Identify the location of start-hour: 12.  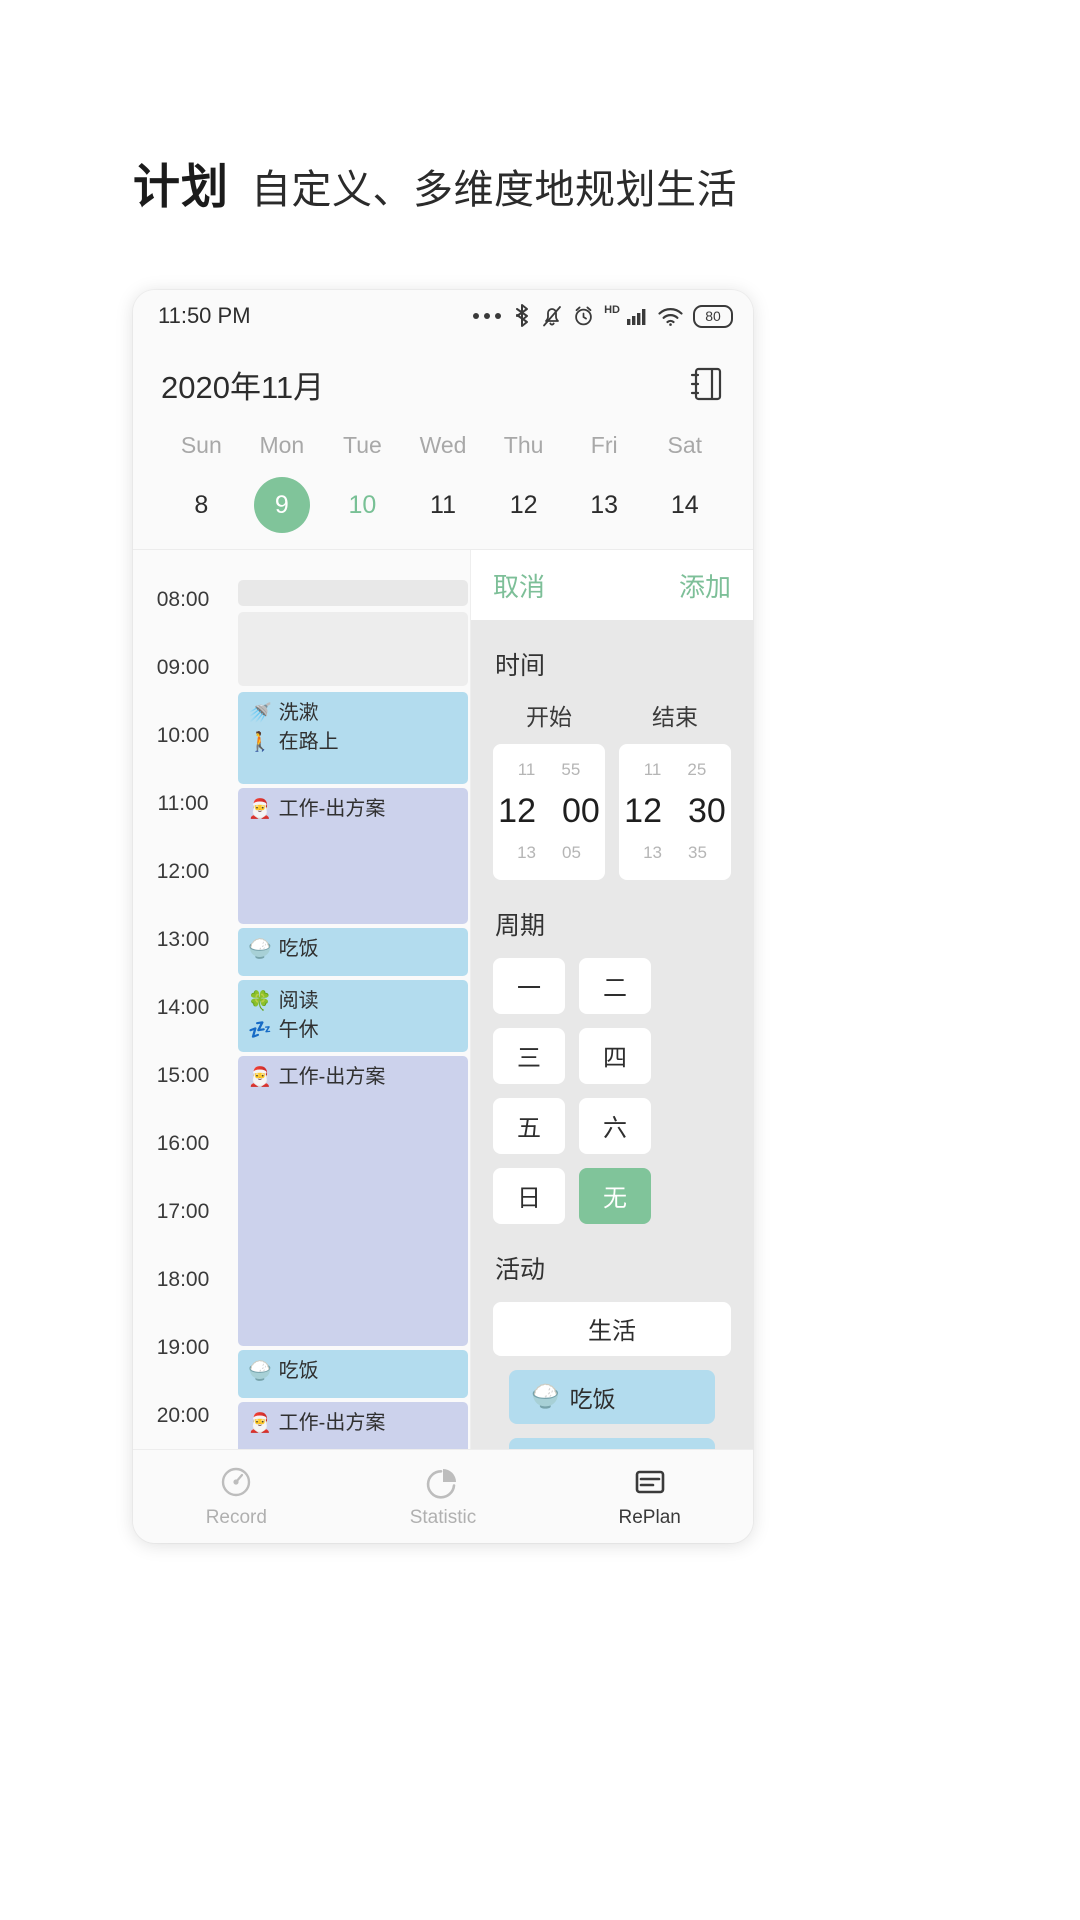
(517, 811).